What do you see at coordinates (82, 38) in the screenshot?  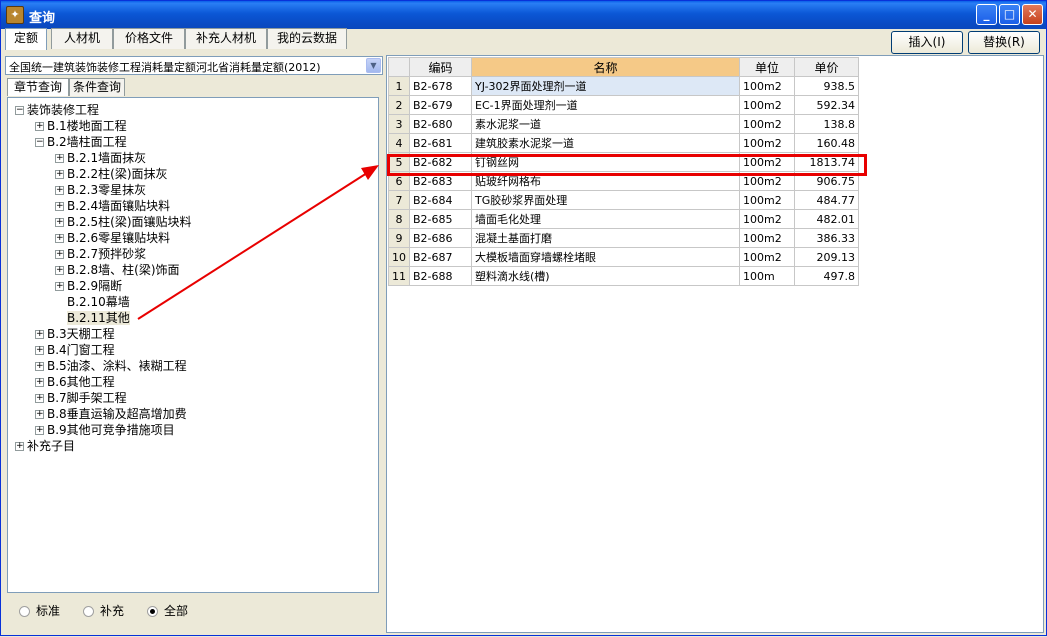 I see `tab-materials: 人材机` at bounding box center [82, 38].